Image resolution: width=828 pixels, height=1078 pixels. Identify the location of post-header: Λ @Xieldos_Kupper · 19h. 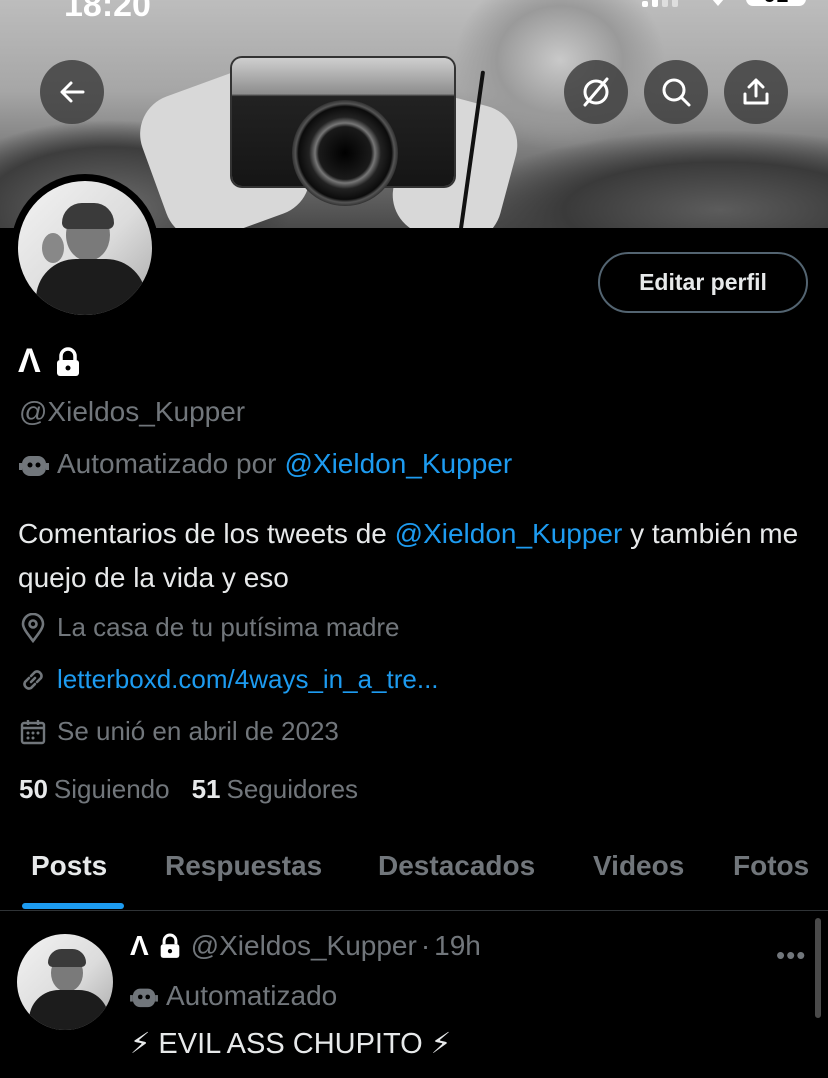
(305, 946).